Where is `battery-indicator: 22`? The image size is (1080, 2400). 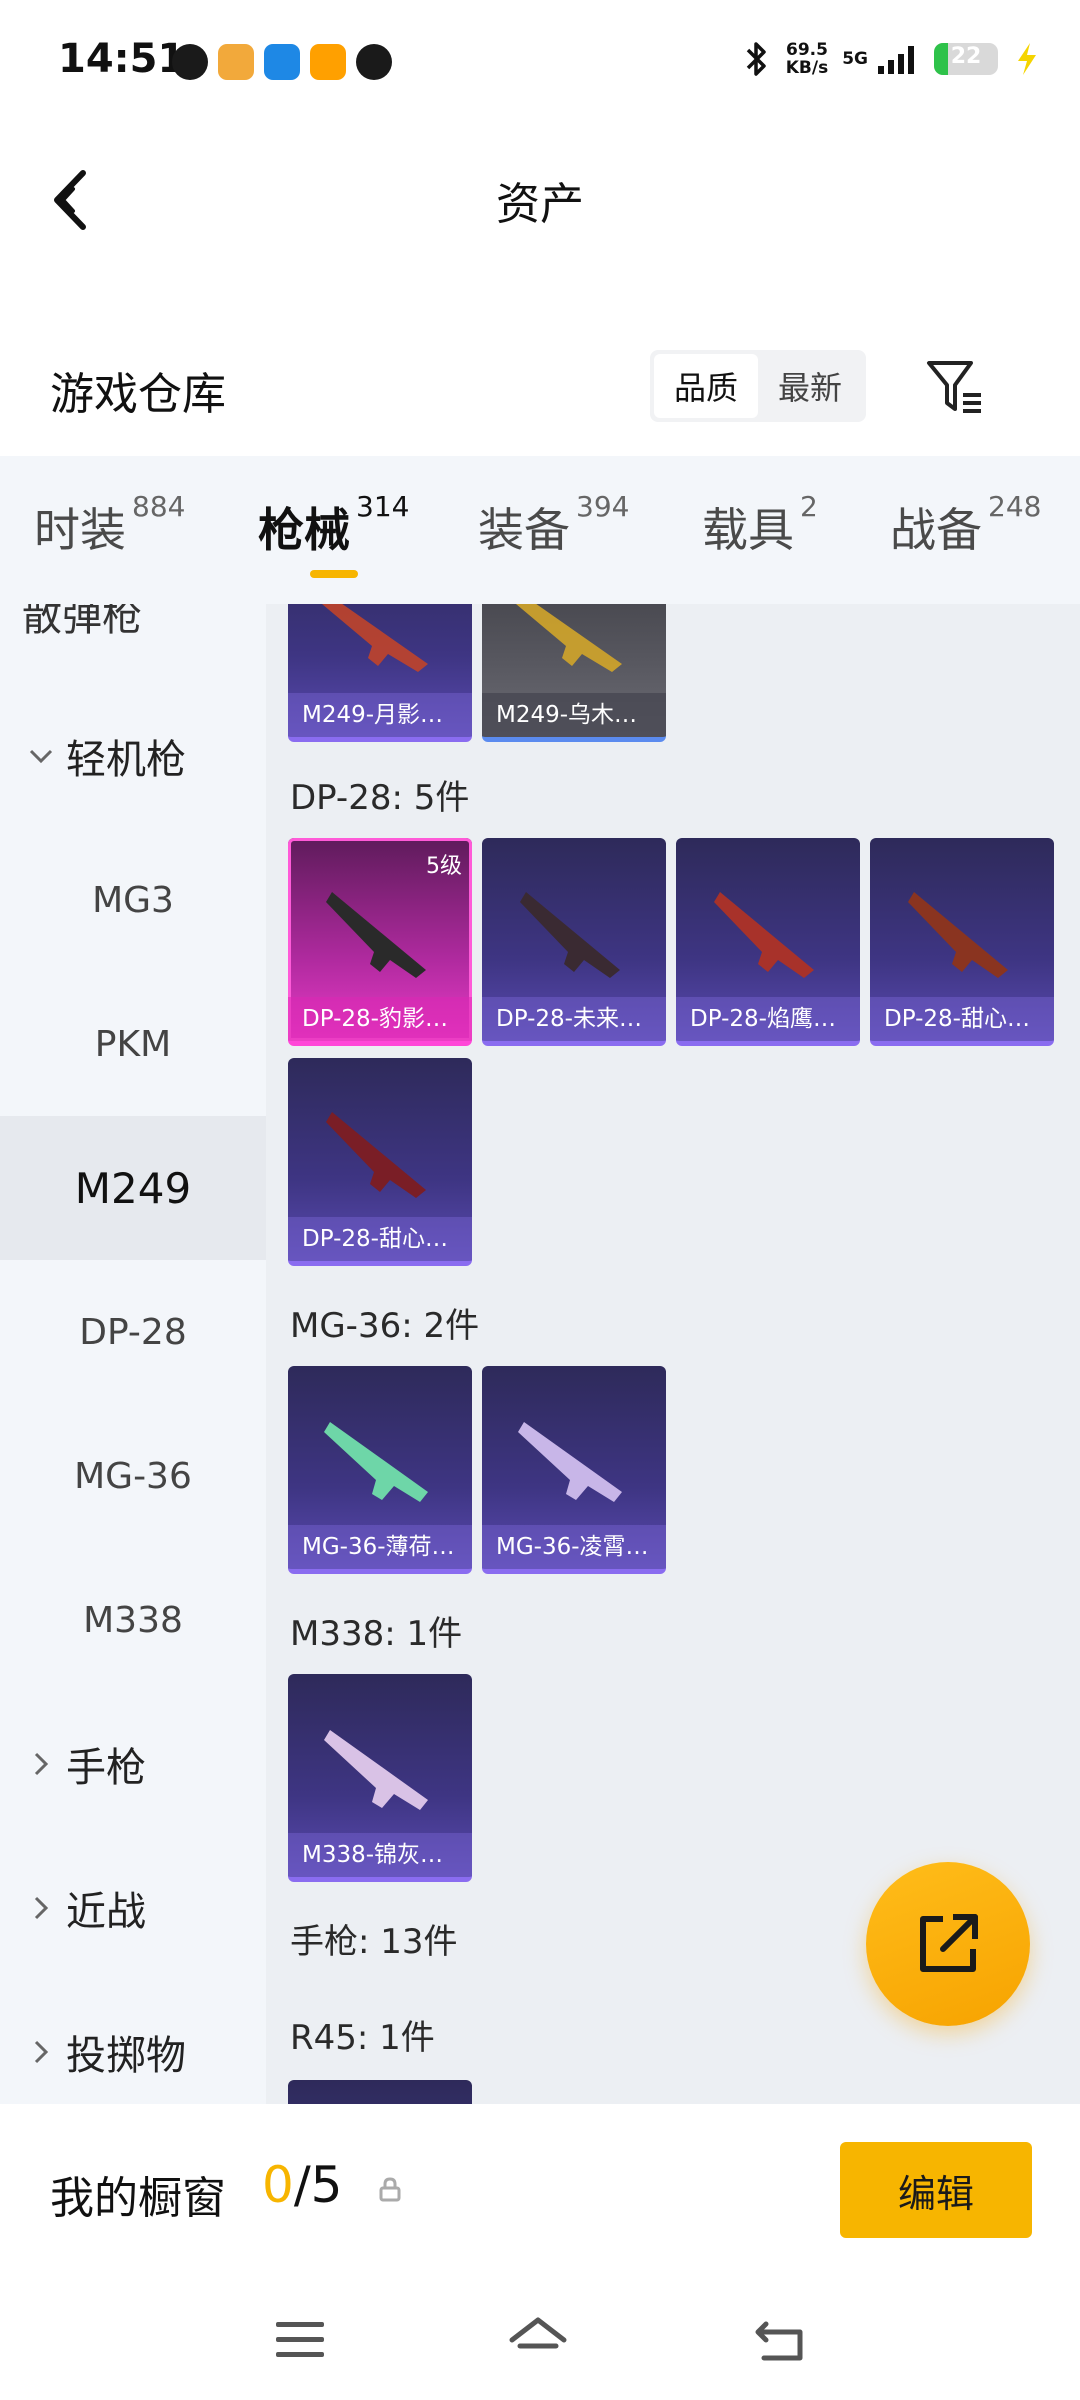
battery-indicator: 22 is located at coordinates (966, 59).